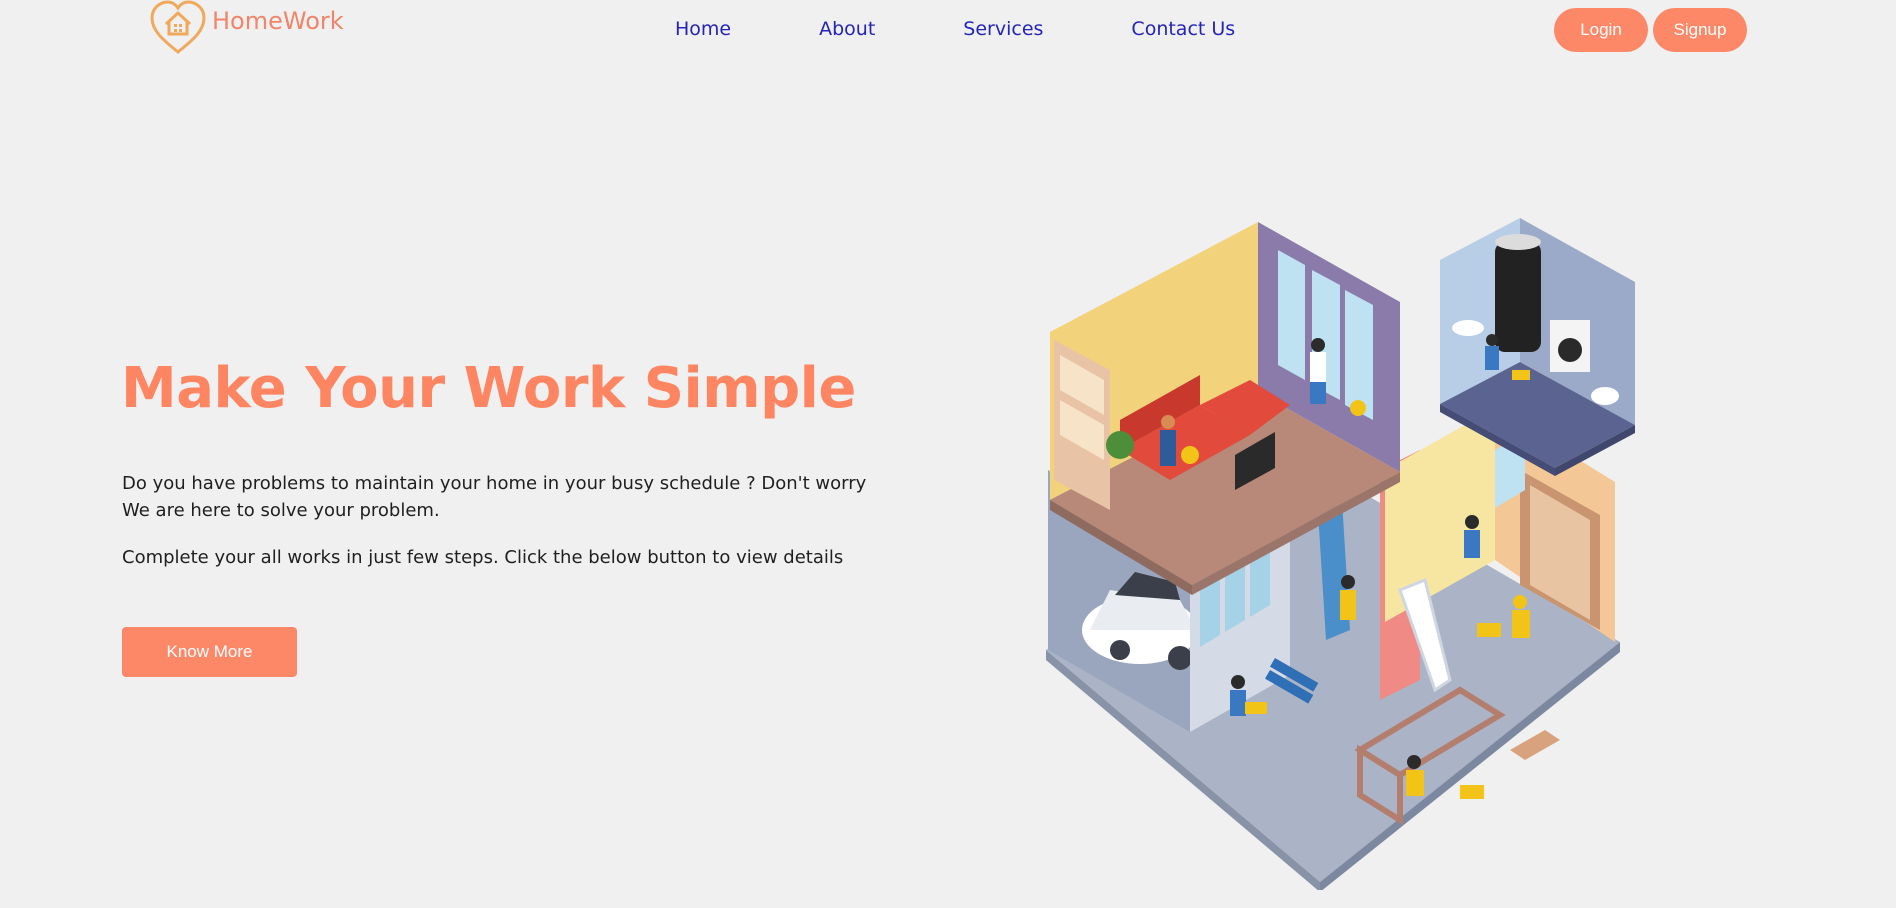  What do you see at coordinates (703, 29) in the screenshot?
I see `nav-home: Home` at bounding box center [703, 29].